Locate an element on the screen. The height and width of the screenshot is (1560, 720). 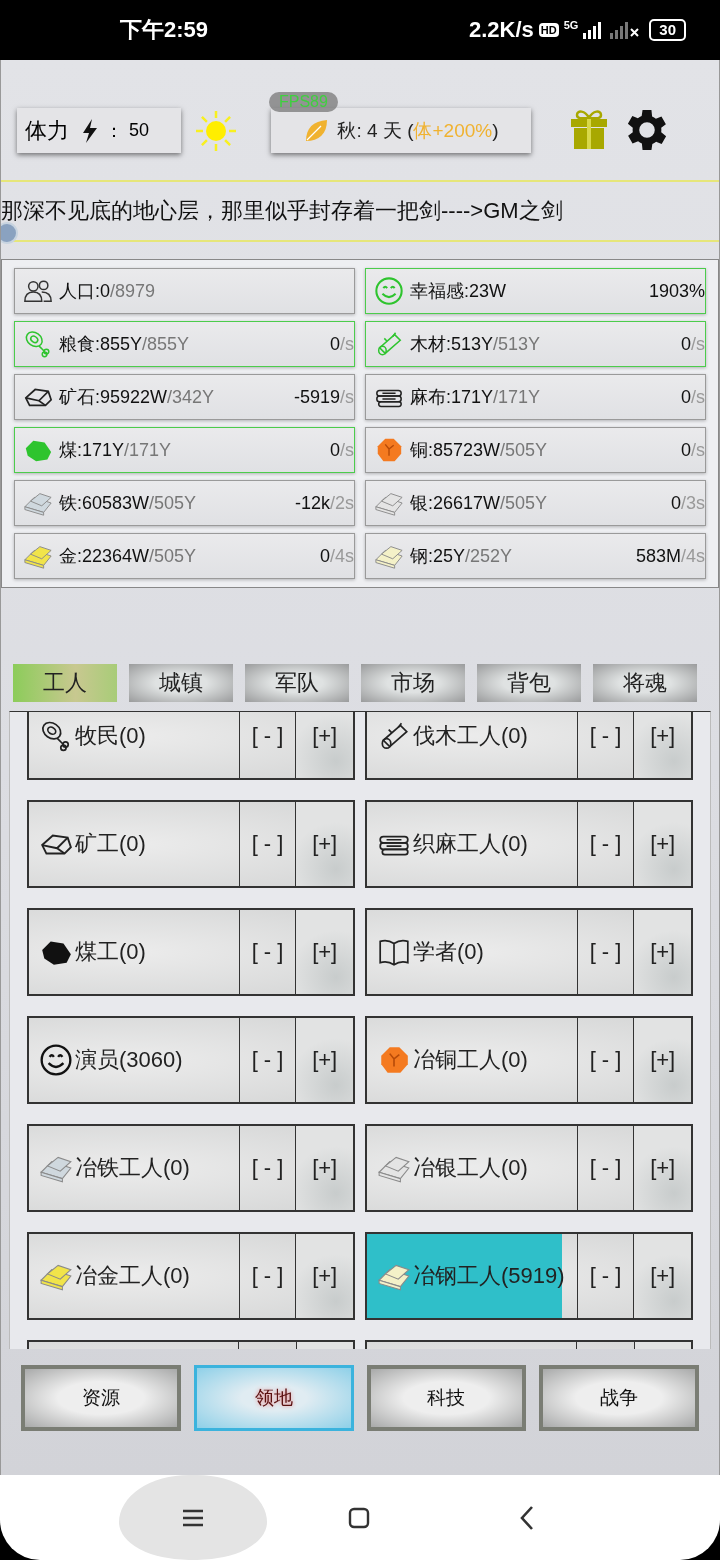
leaf-icon is located at coordinates (316, 130).